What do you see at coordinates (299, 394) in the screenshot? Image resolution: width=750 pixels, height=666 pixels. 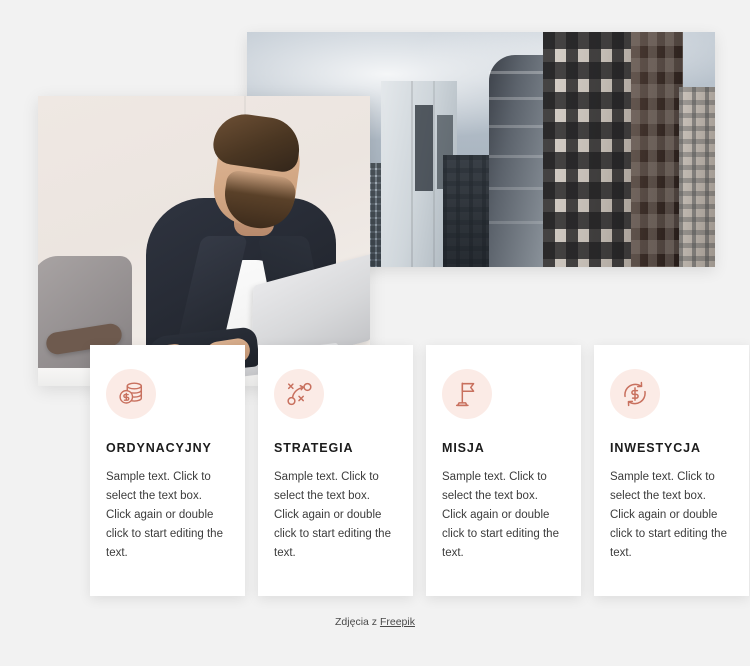 I see `strategy-icon` at bounding box center [299, 394].